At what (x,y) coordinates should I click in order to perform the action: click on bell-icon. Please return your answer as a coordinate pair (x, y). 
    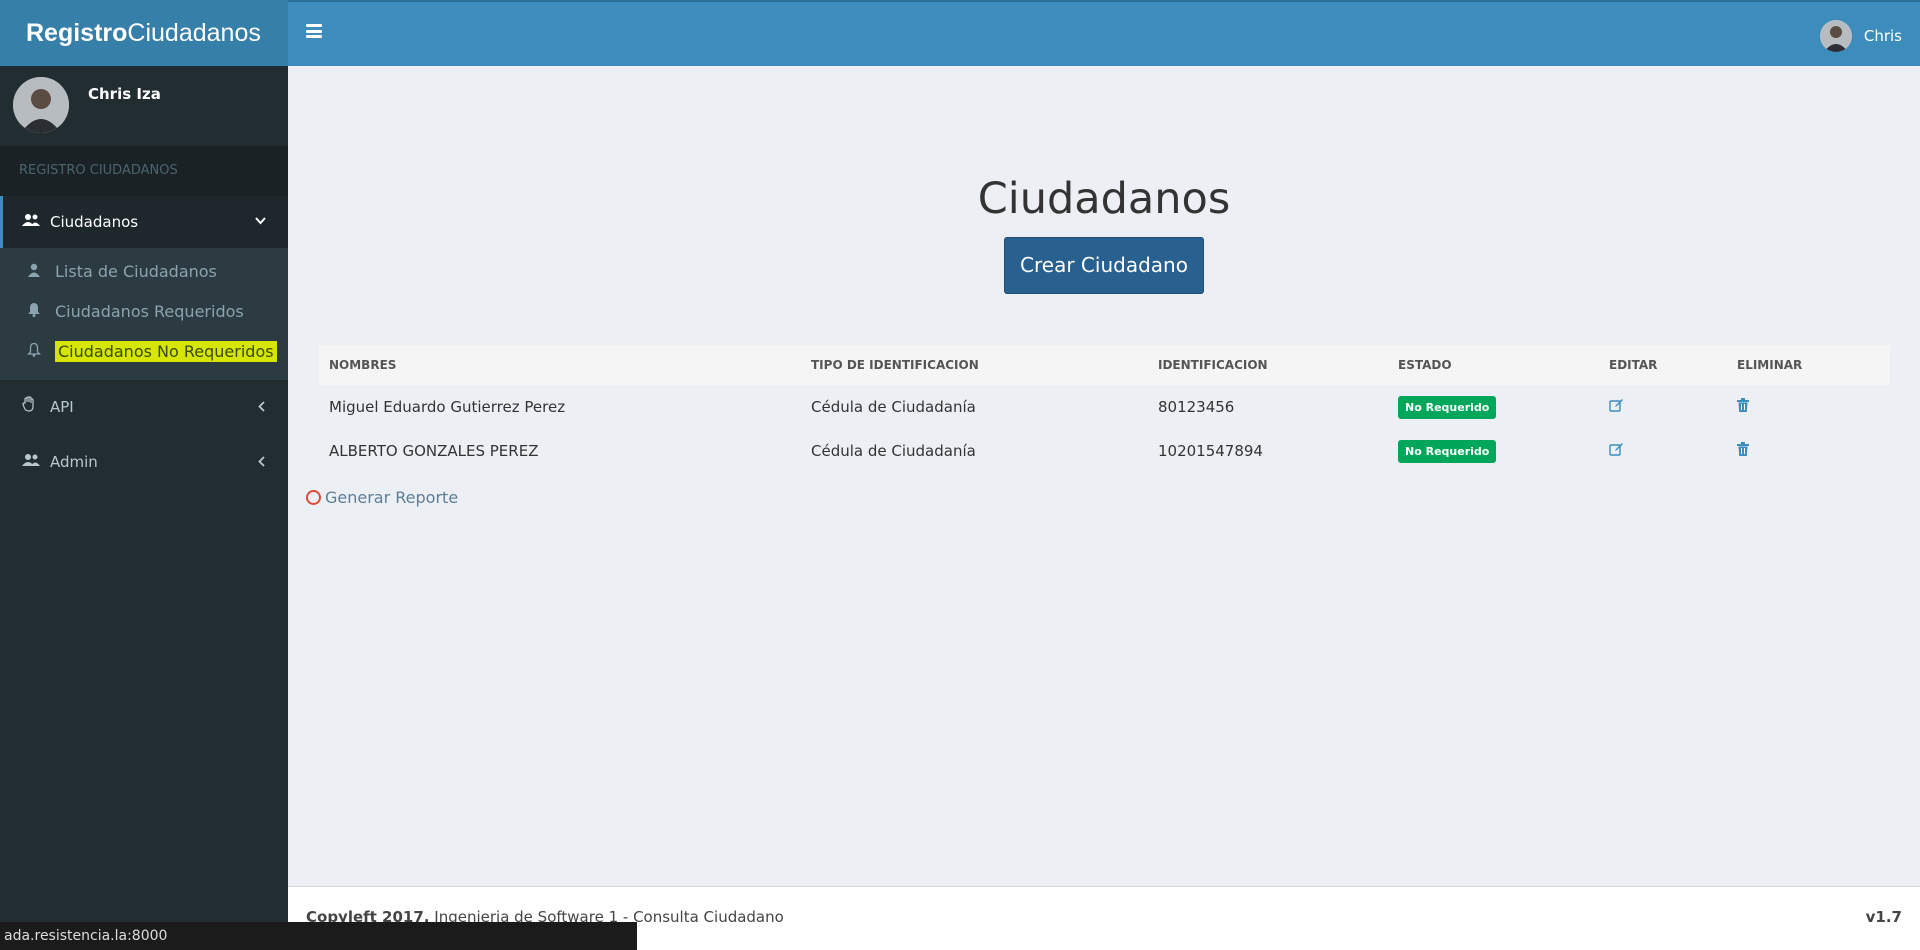
    Looking at the image, I should click on (34, 312).